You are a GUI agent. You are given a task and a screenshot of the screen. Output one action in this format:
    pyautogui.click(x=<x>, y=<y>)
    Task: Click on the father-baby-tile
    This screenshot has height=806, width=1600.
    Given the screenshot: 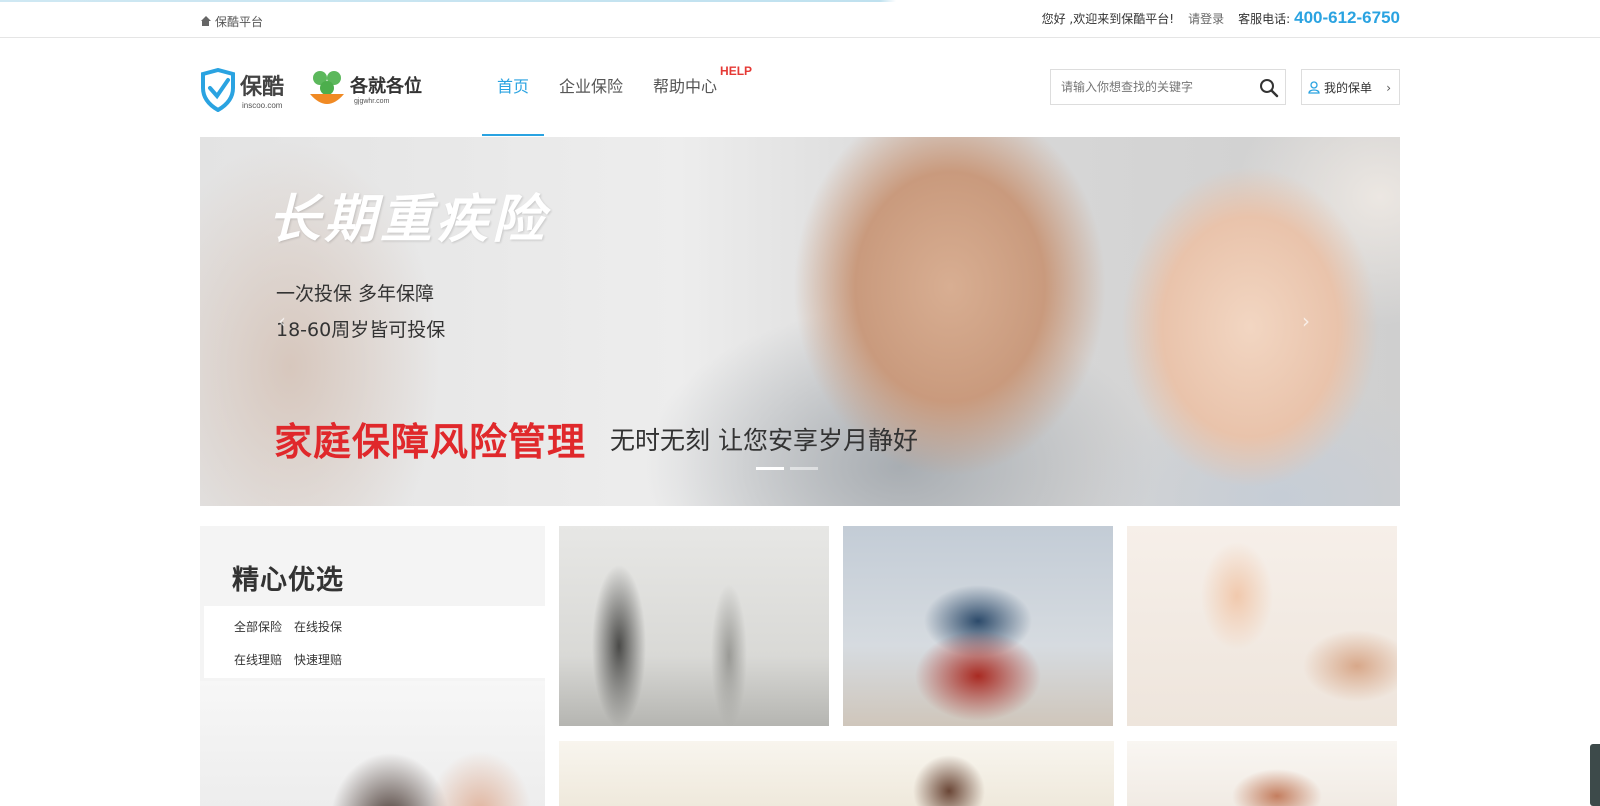 What is the action you would take?
    pyautogui.click(x=1262, y=626)
    